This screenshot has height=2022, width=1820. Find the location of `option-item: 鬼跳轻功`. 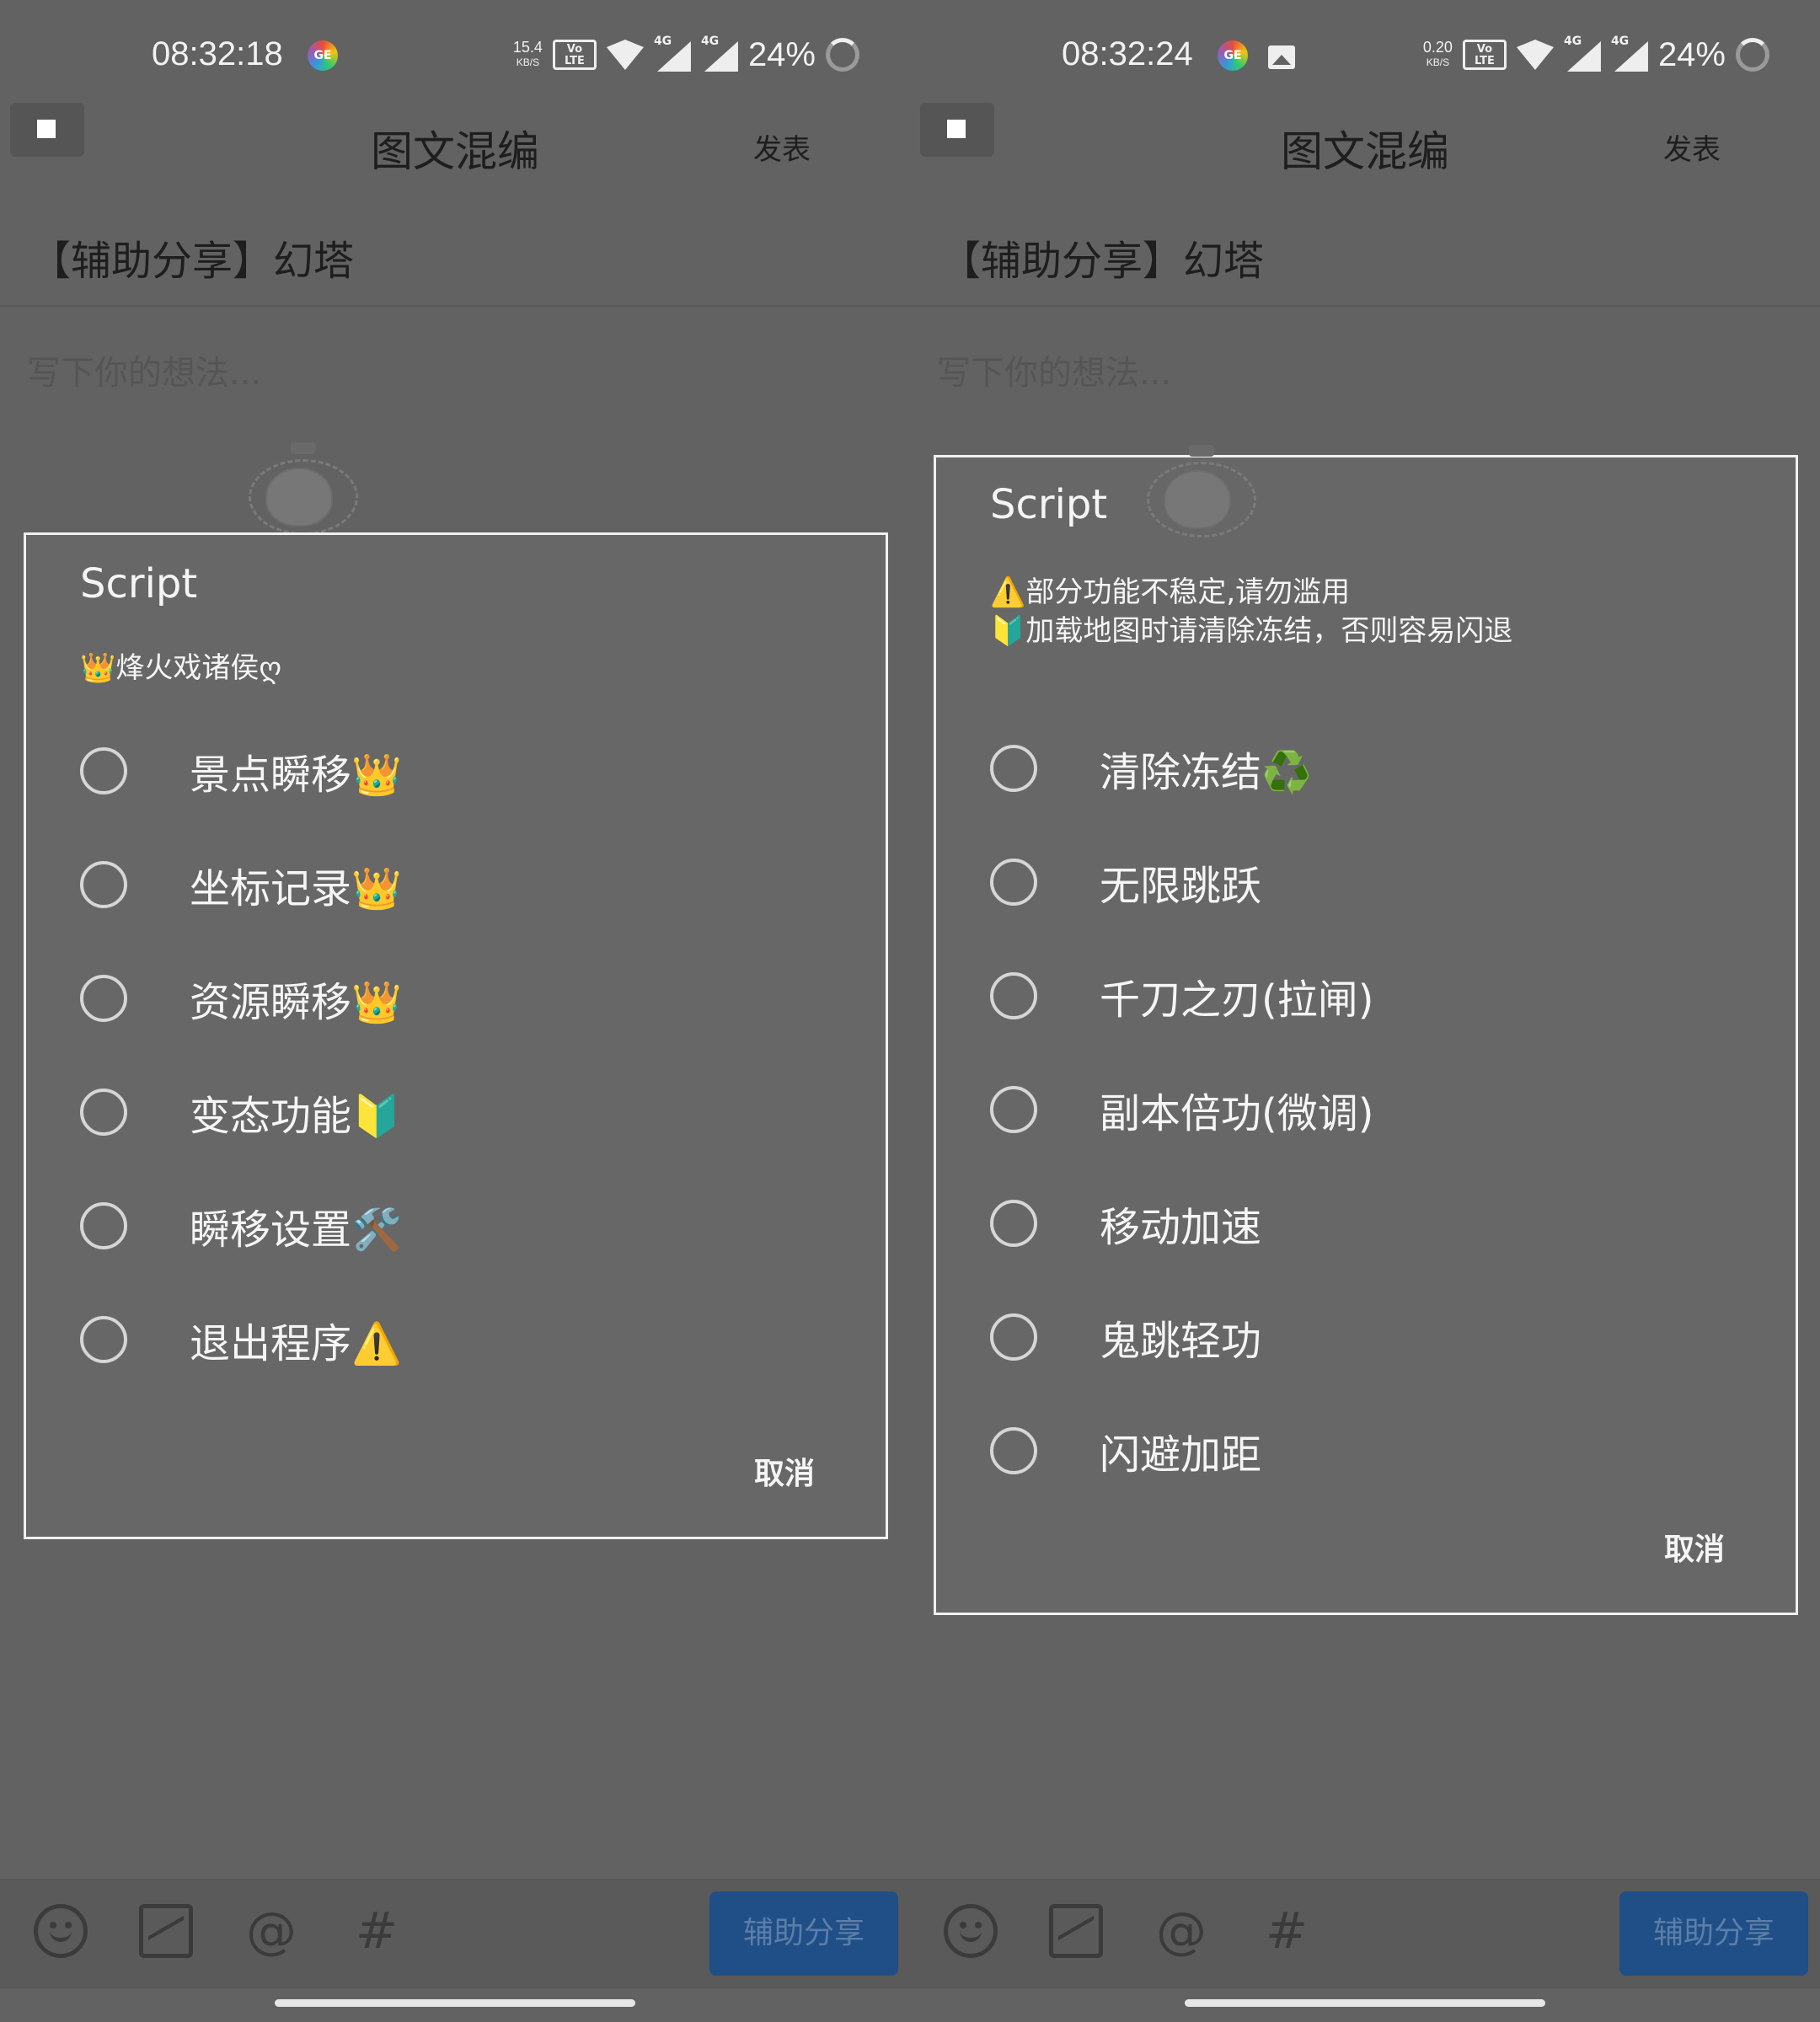

option-item: 鬼跳轻功 is located at coordinates (1125, 1337).